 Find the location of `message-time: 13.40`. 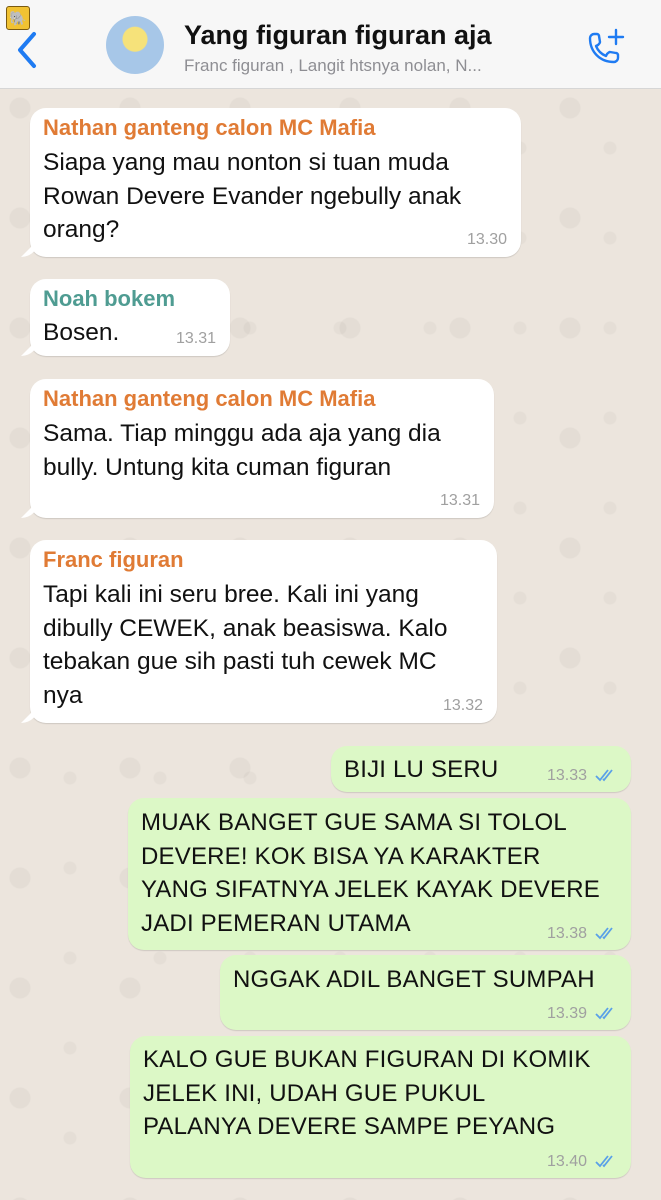

message-time: 13.40 is located at coordinates (566, 1161).